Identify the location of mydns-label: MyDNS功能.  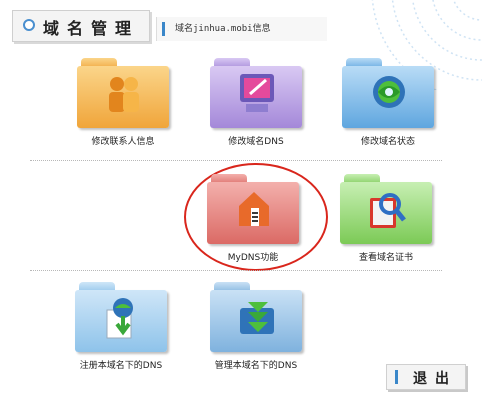
(253, 258).